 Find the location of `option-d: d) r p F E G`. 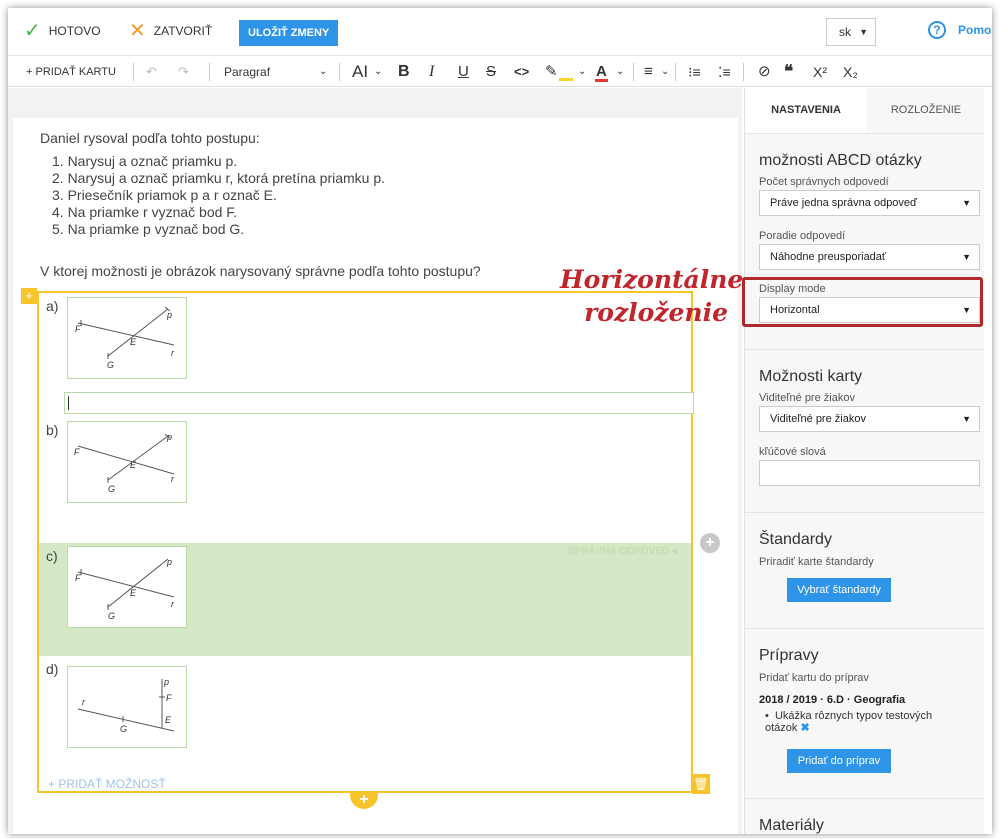

option-d: d) r p F E G is located at coordinates (365, 711).